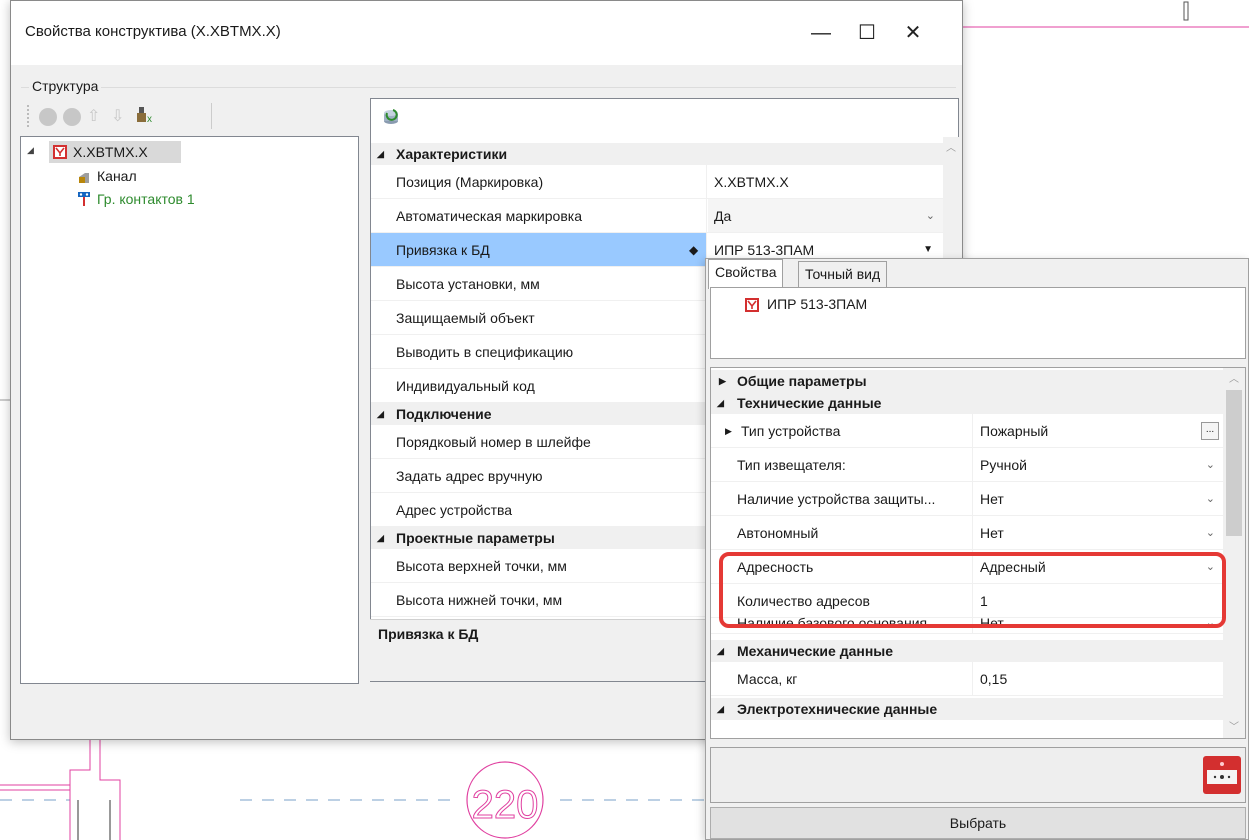 The height and width of the screenshot is (840, 1249). I want to click on property-value-text: Пожарный, so click(1014, 431).